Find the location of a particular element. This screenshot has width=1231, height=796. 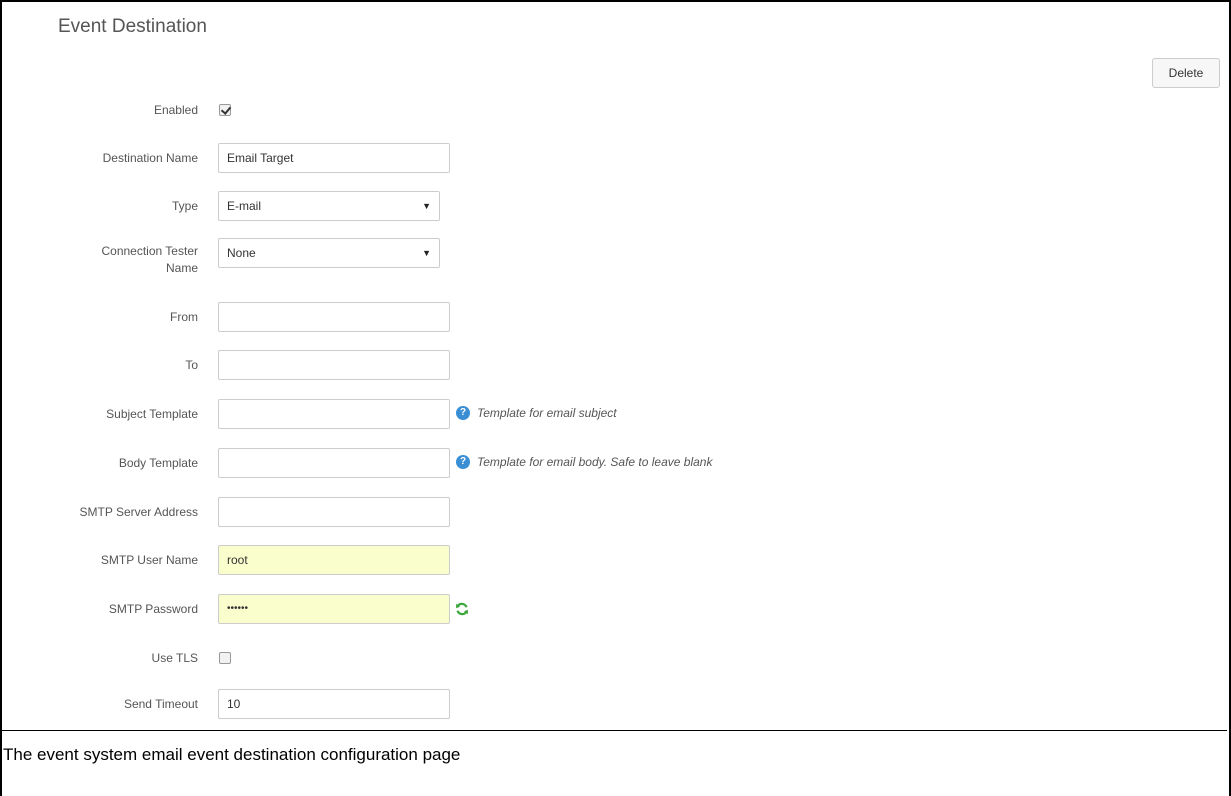

use-tls-row: Use TLS is located at coordinates (600, 658).